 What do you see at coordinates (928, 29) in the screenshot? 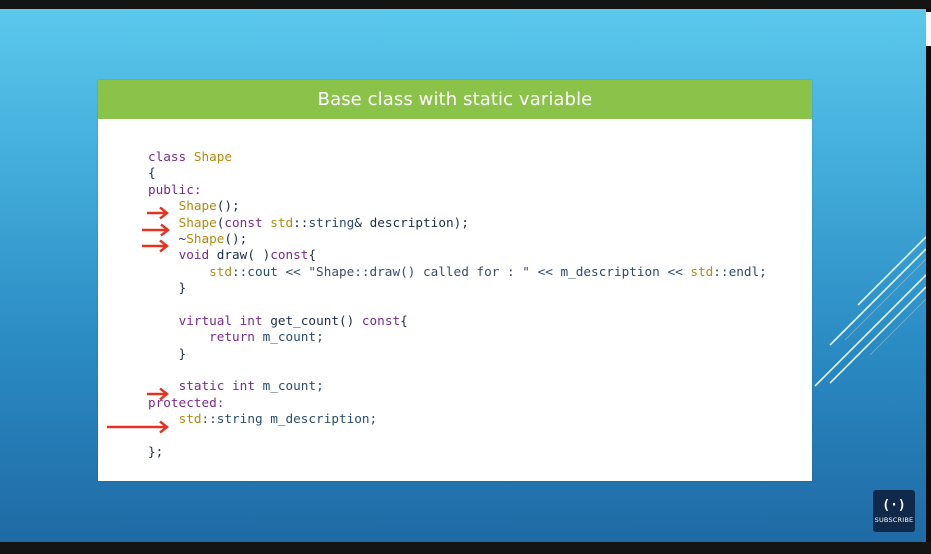
I see `window-edge-tab` at bounding box center [928, 29].